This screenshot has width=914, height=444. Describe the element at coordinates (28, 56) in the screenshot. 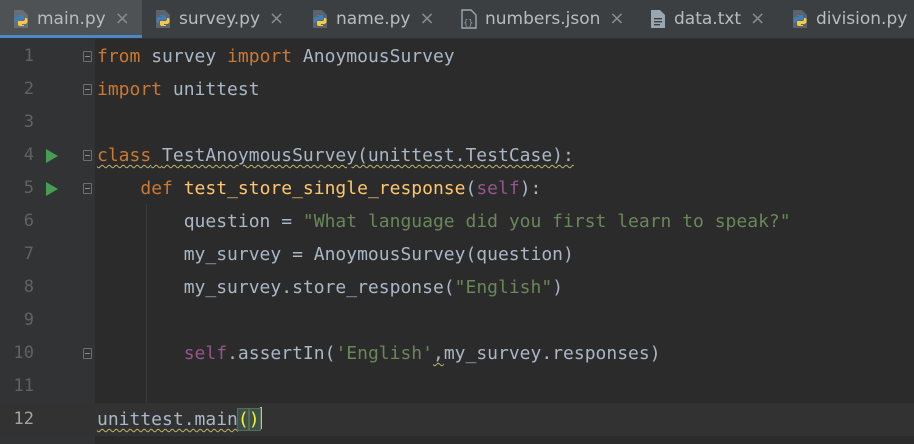

I see `line-number: 1` at that location.